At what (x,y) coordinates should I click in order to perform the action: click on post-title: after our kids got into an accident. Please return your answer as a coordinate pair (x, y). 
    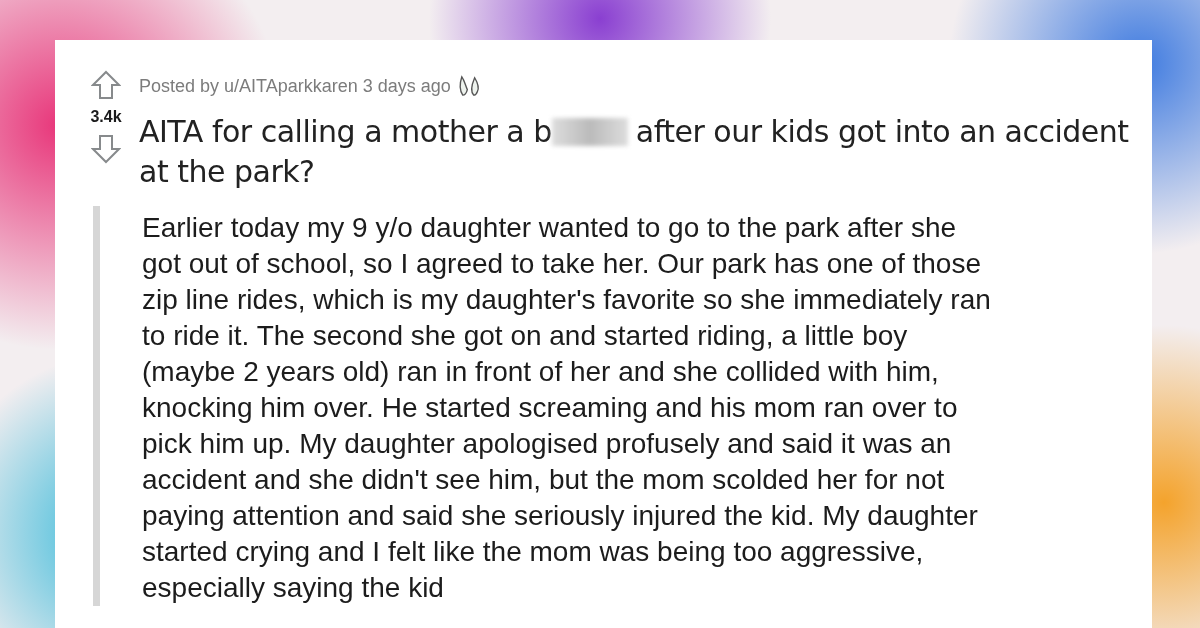
    Looking at the image, I should click on (882, 132).